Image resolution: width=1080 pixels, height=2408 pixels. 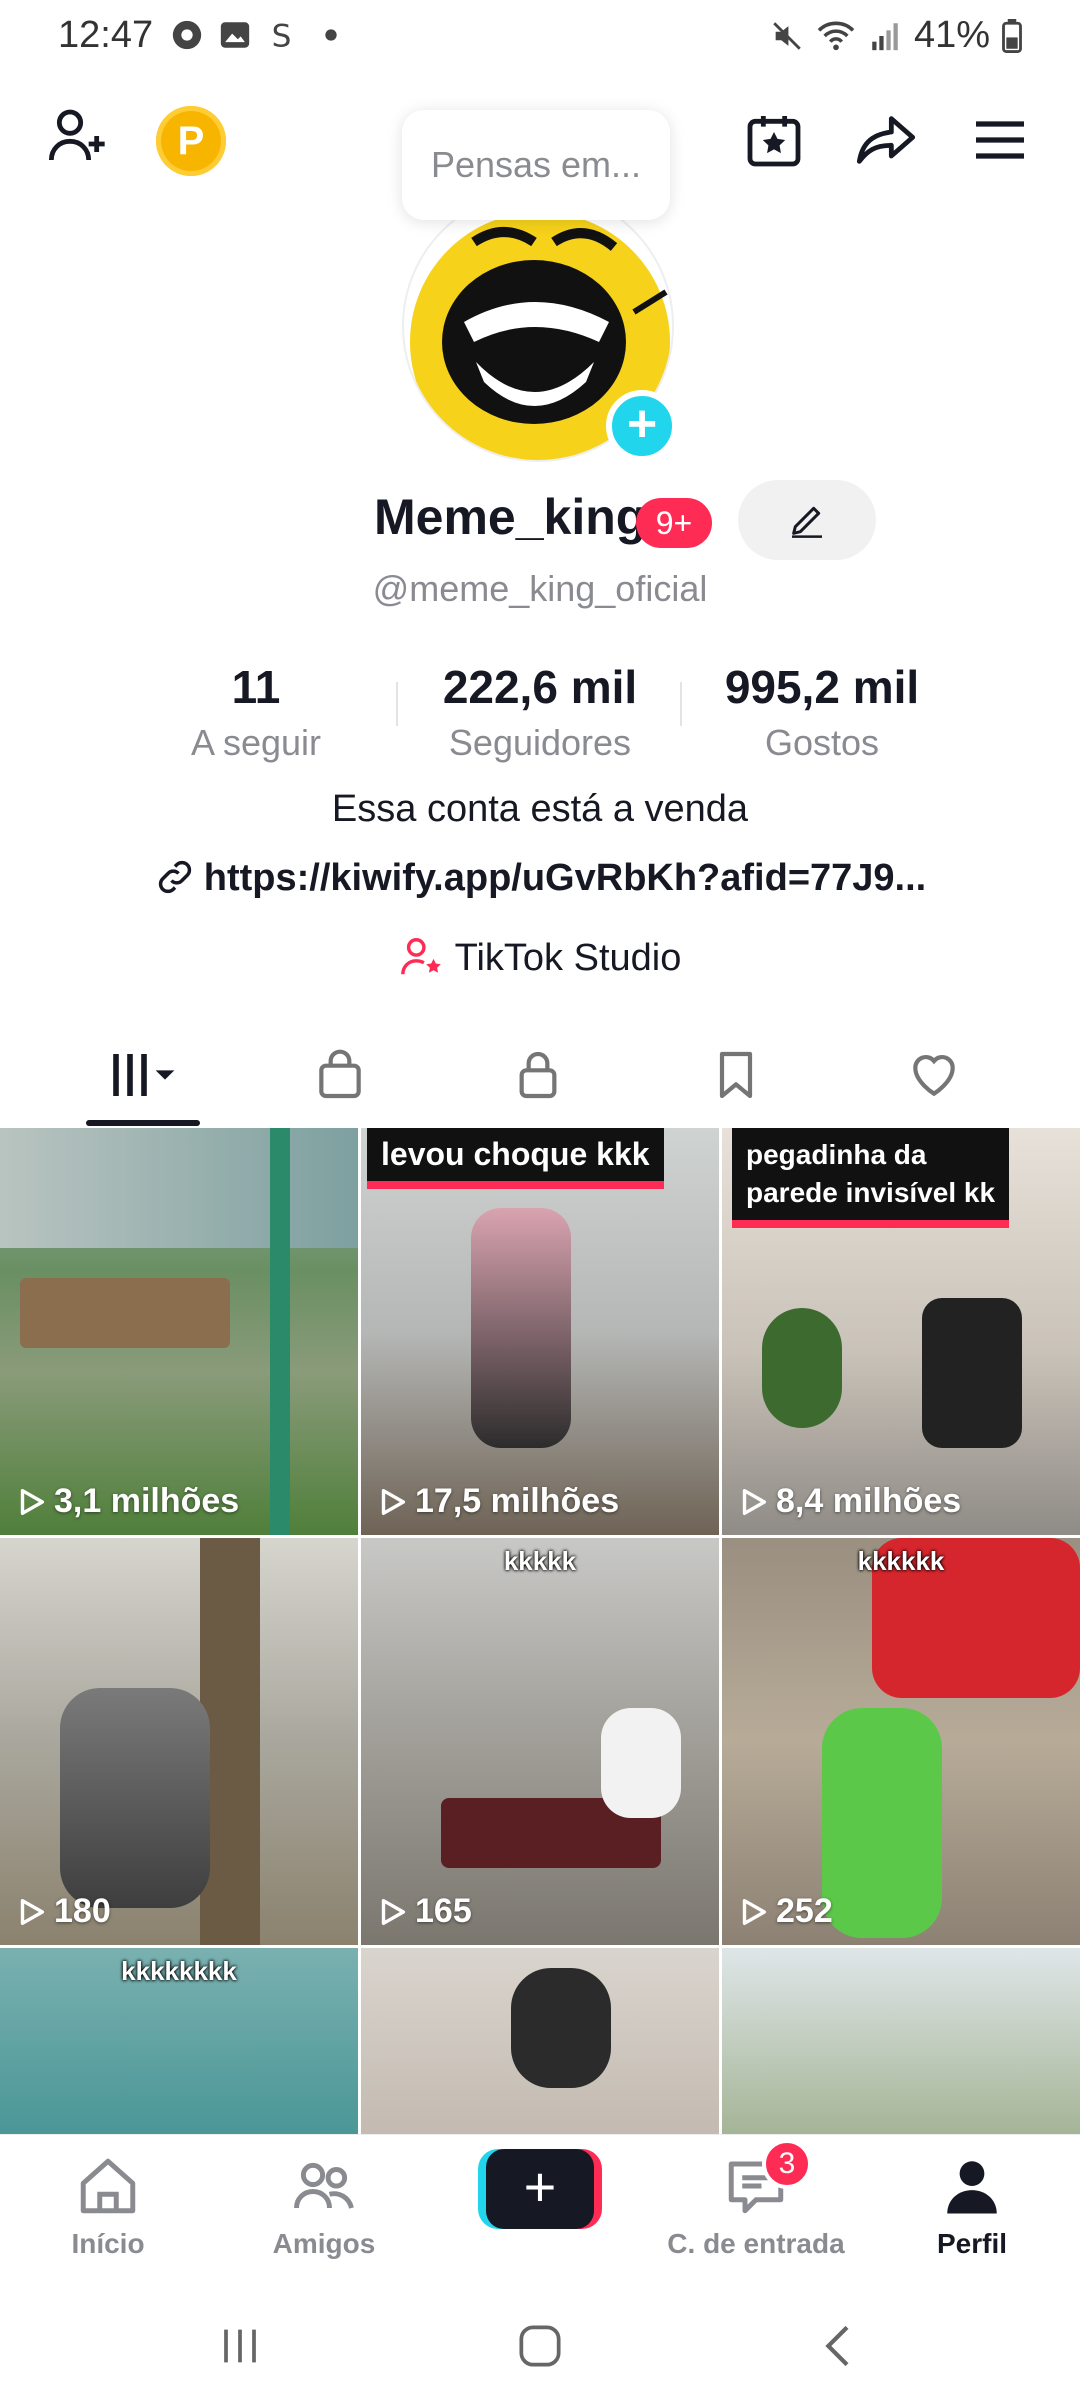 I want to click on video-view-count: 8,4 milhões, so click(x=848, y=1501).